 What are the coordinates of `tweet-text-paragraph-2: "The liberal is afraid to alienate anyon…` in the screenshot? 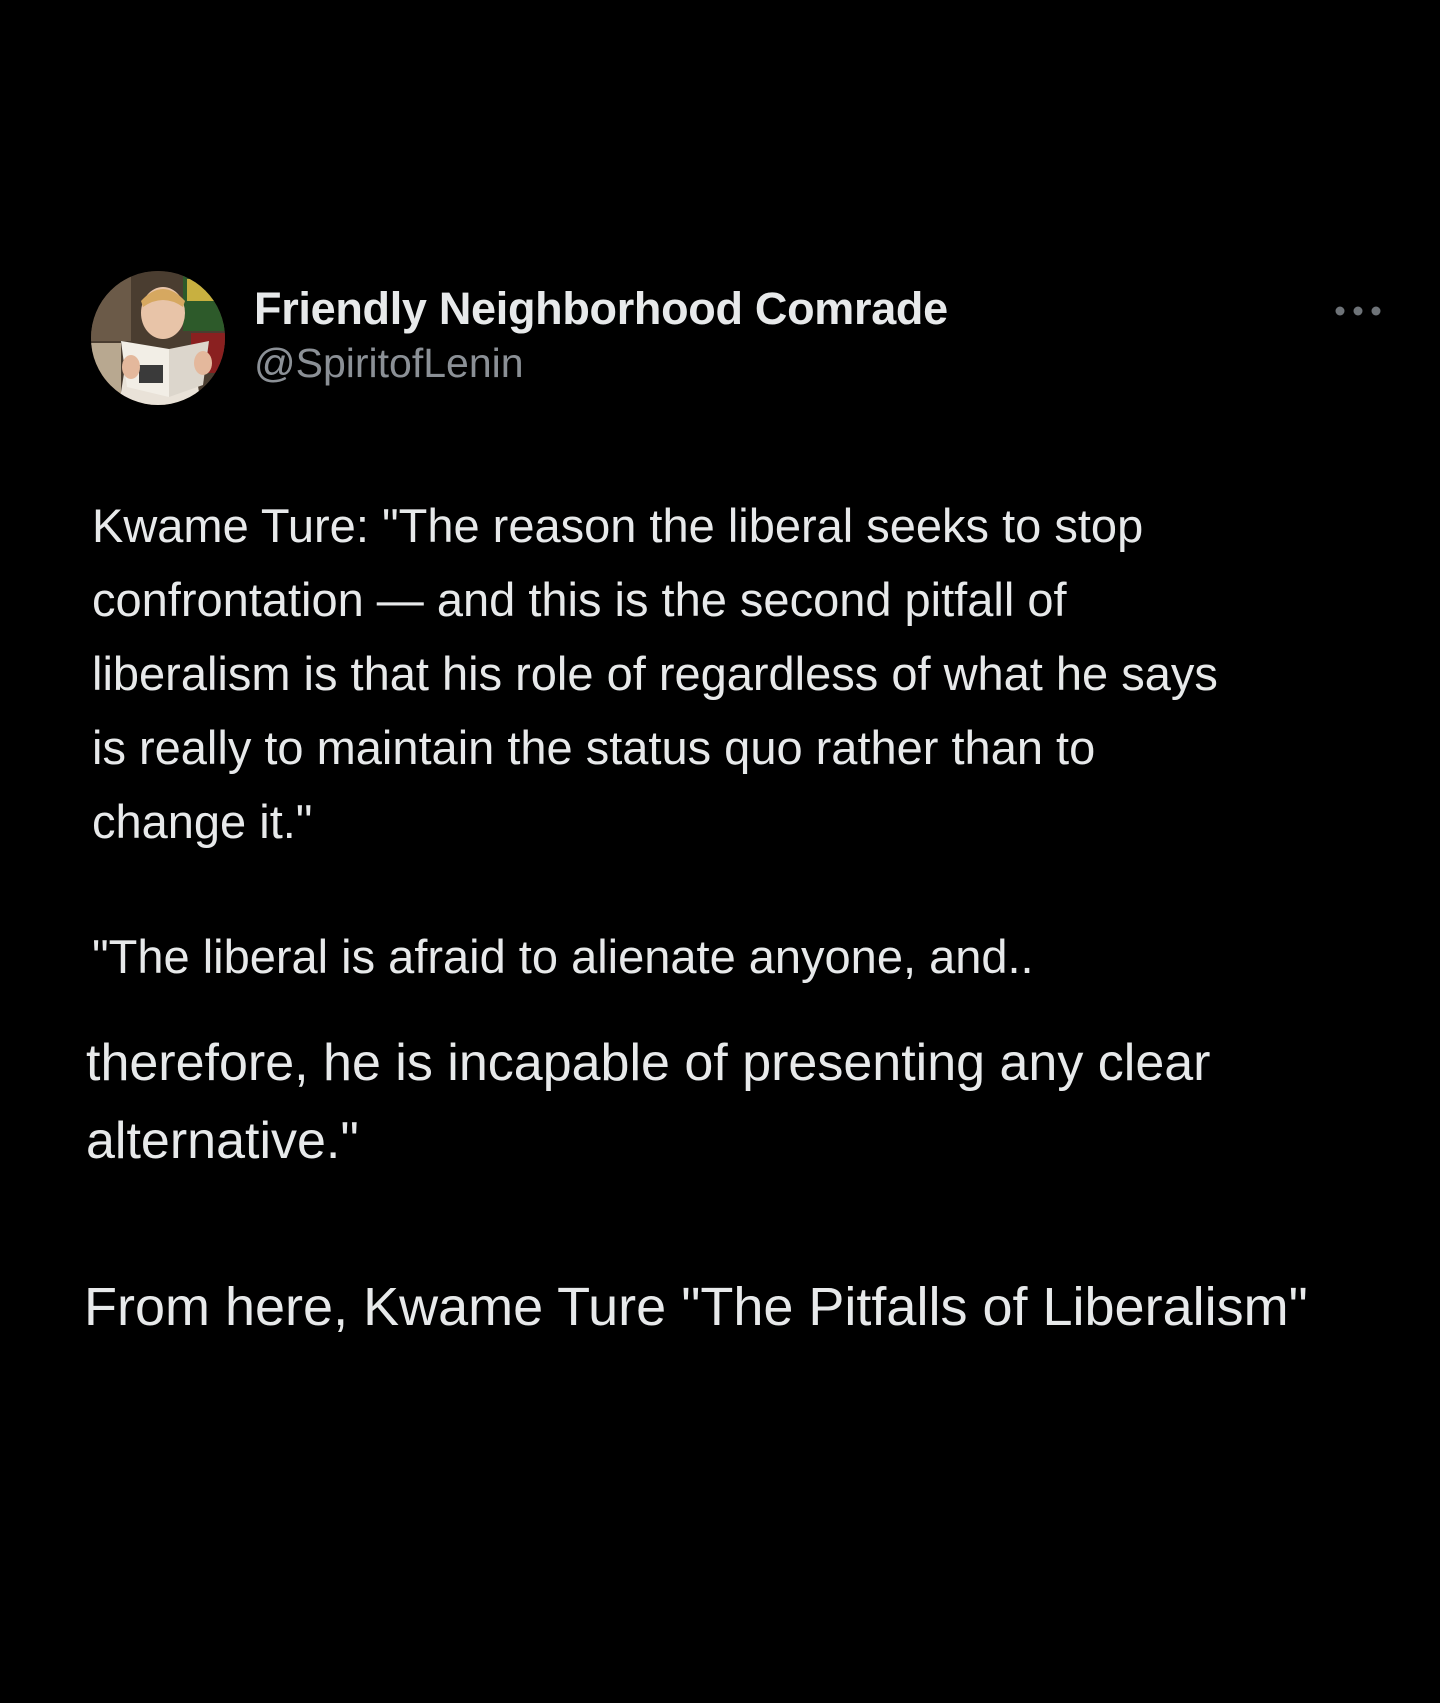 It's located at (563, 956).